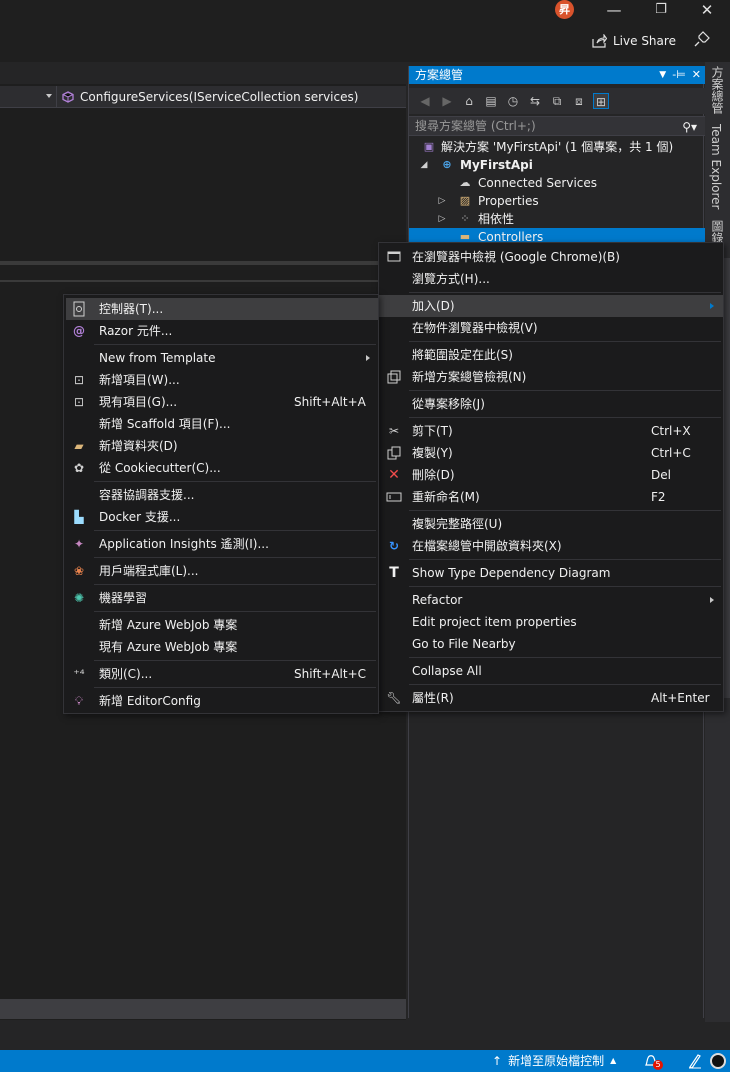  I want to click on menu-item-copy-full-path: 複製完整路徑(U), so click(551, 524).